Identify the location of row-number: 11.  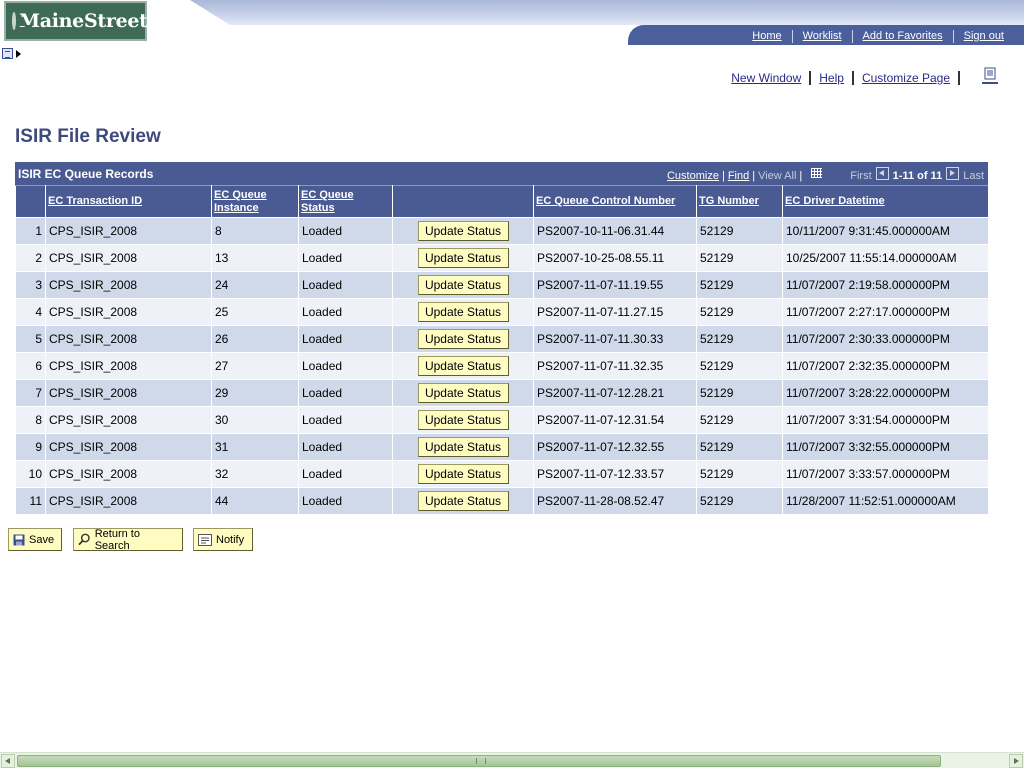
(30, 501).